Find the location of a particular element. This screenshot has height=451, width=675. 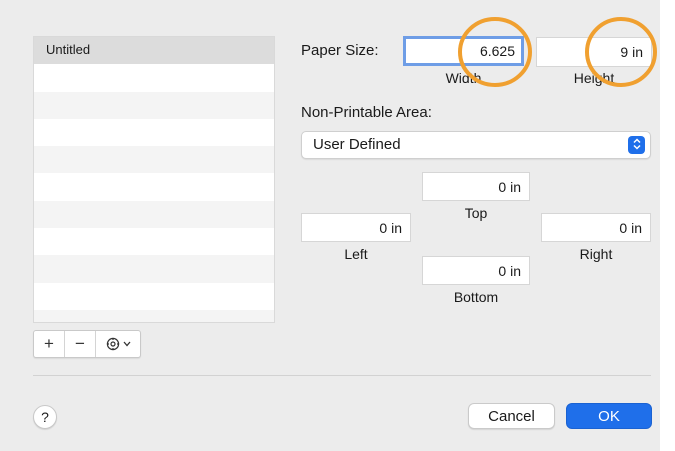

chevron-down-icon is located at coordinates (126, 344).